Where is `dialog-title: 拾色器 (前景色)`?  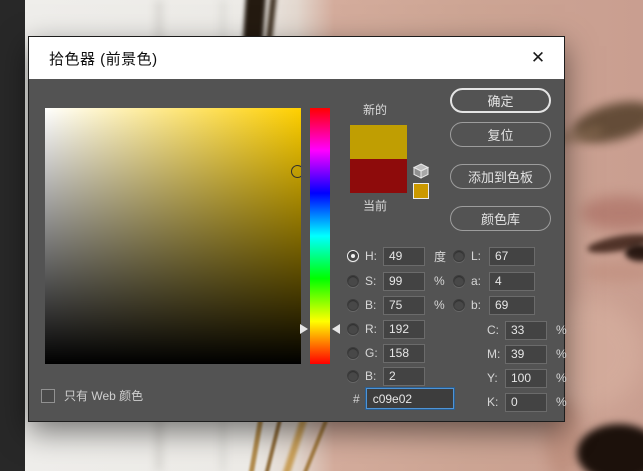 dialog-title: 拾色器 (前景色) is located at coordinates (103, 59).